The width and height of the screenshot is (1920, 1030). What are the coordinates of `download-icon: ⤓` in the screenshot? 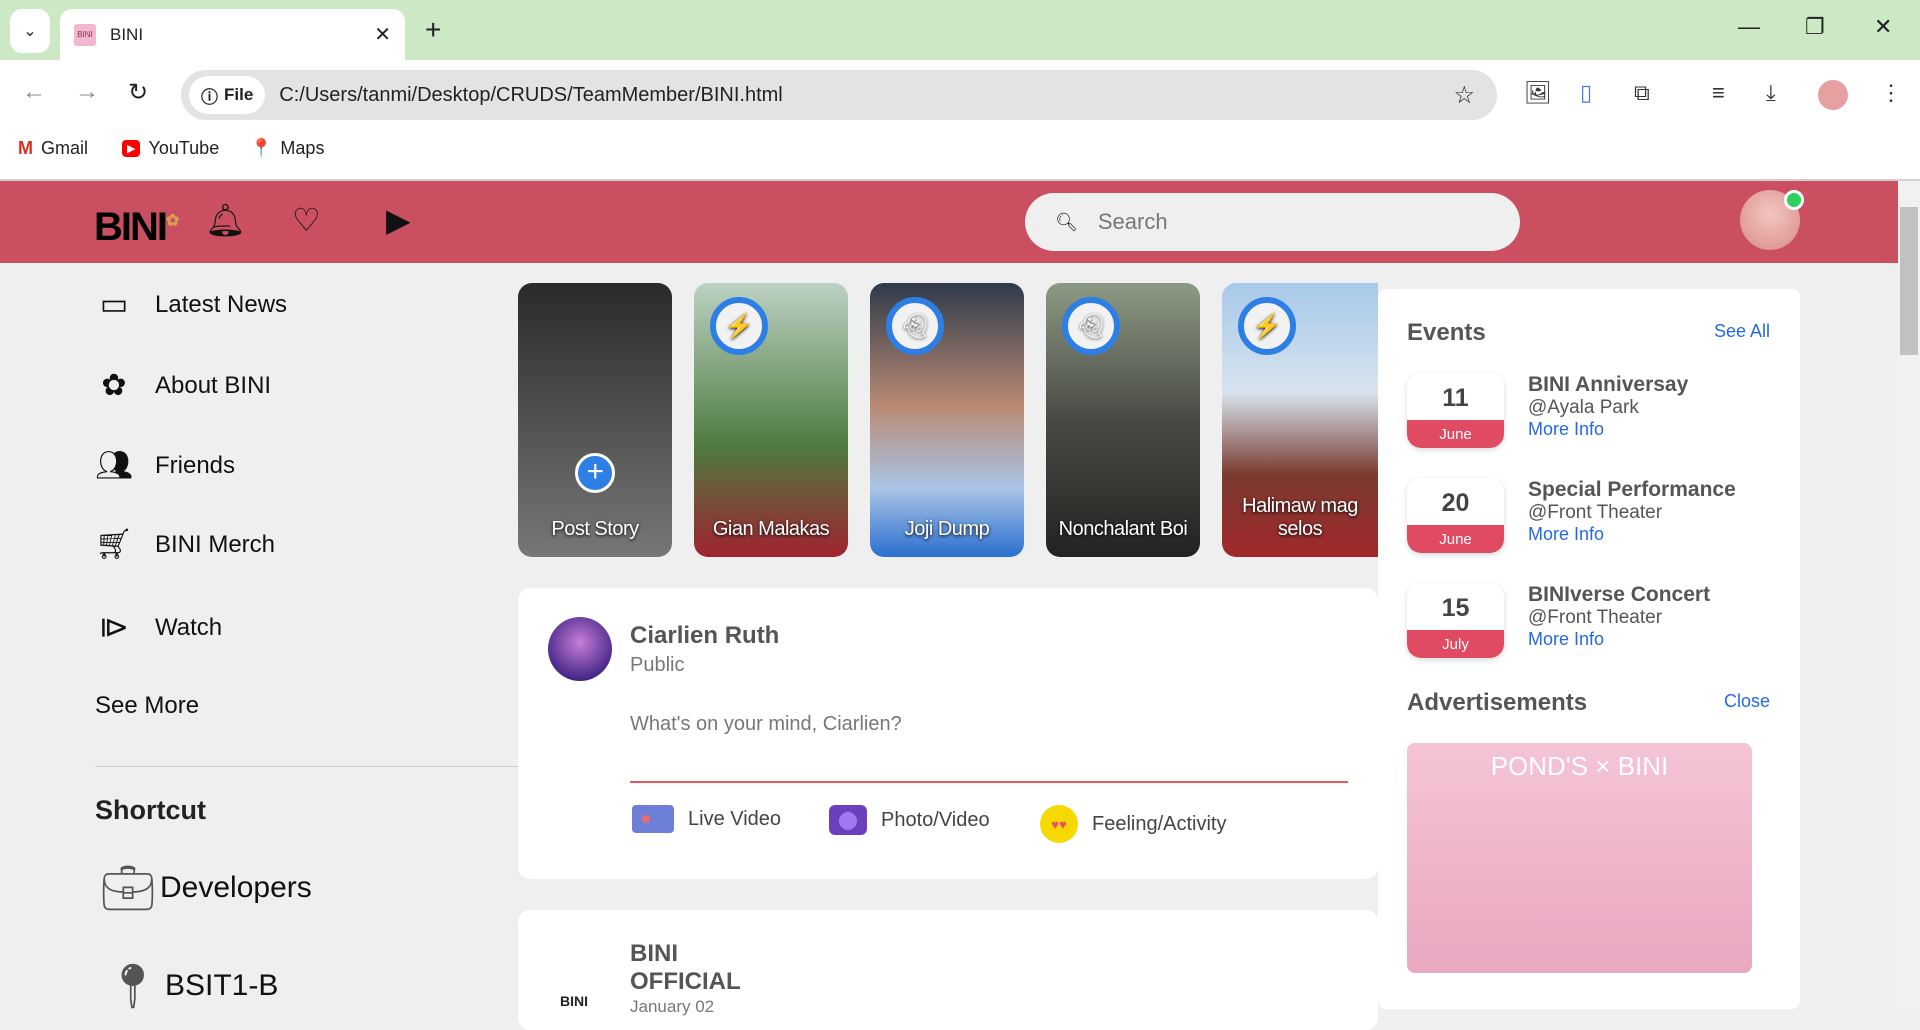 It's located at (1771, 93).